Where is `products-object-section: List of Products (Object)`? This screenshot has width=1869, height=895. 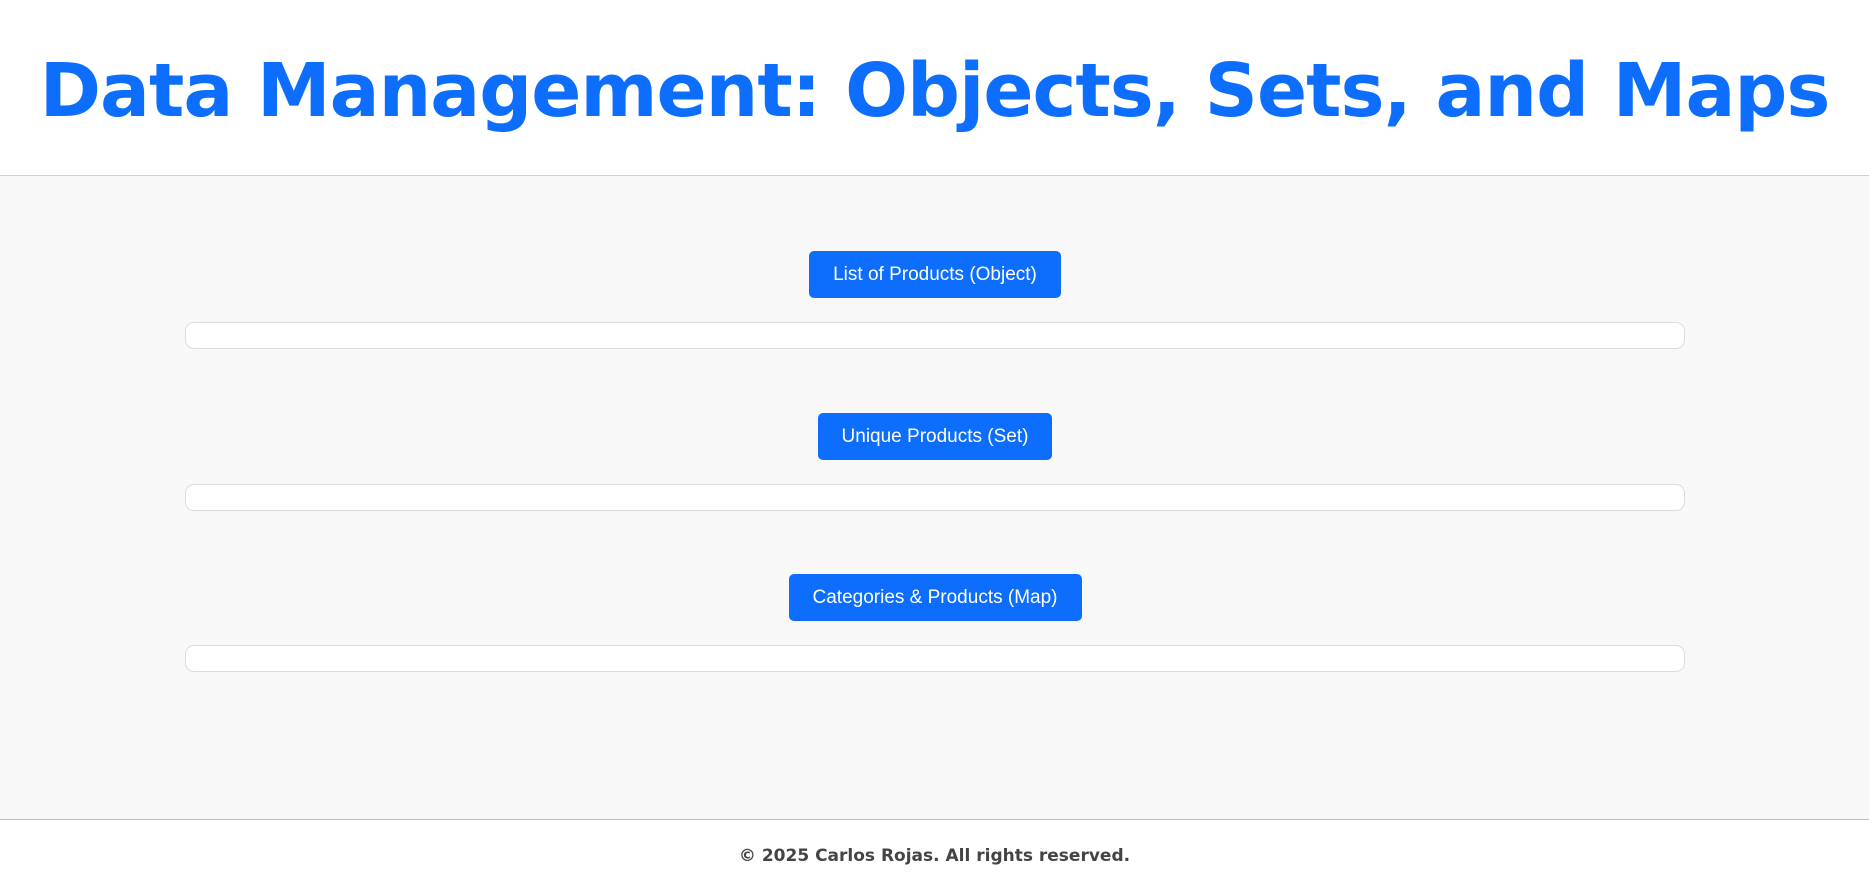 products-object-section: List of Products (Object) is located at coordinates (935, 300).